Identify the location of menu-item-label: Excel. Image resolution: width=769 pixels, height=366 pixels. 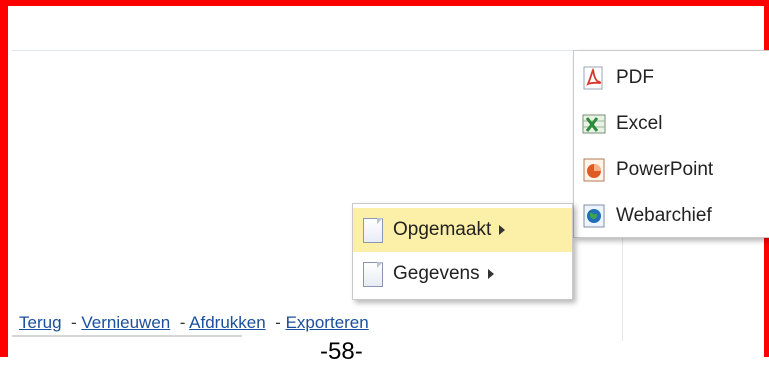
(639, 123).